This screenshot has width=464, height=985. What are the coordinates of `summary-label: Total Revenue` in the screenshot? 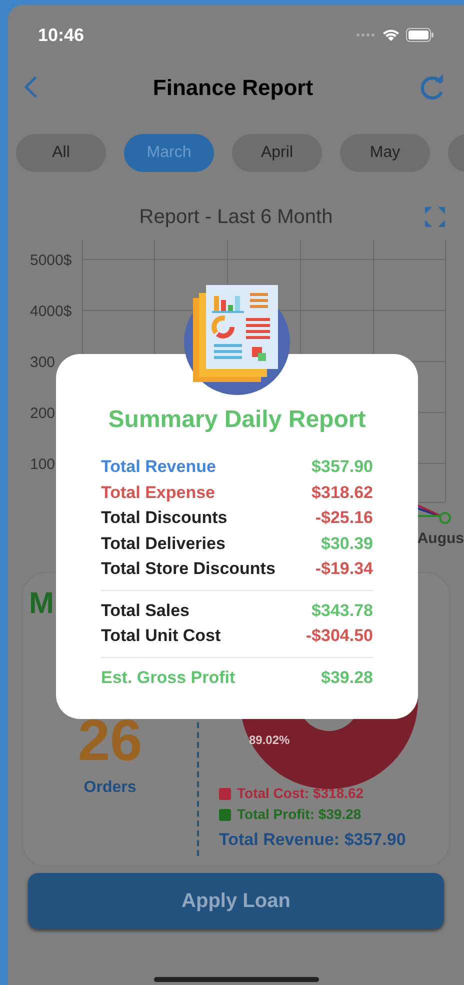 It's located at (158, 467).